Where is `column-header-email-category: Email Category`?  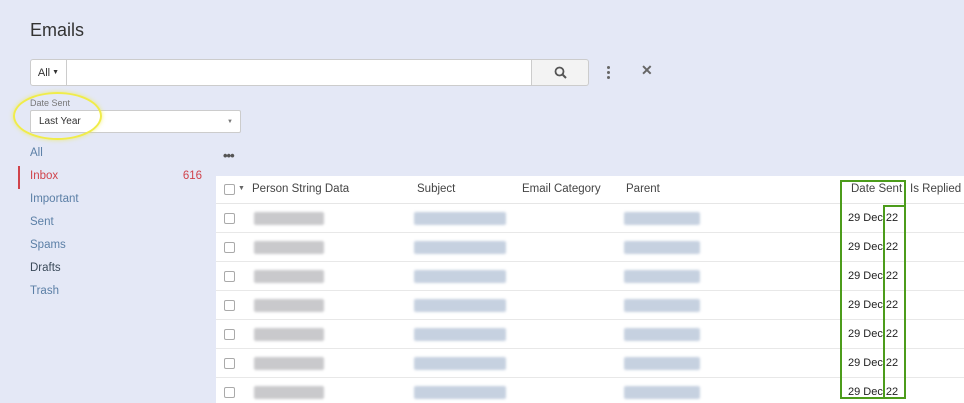 column-header-email-category: Email Category is located at coordinates (561, 189).